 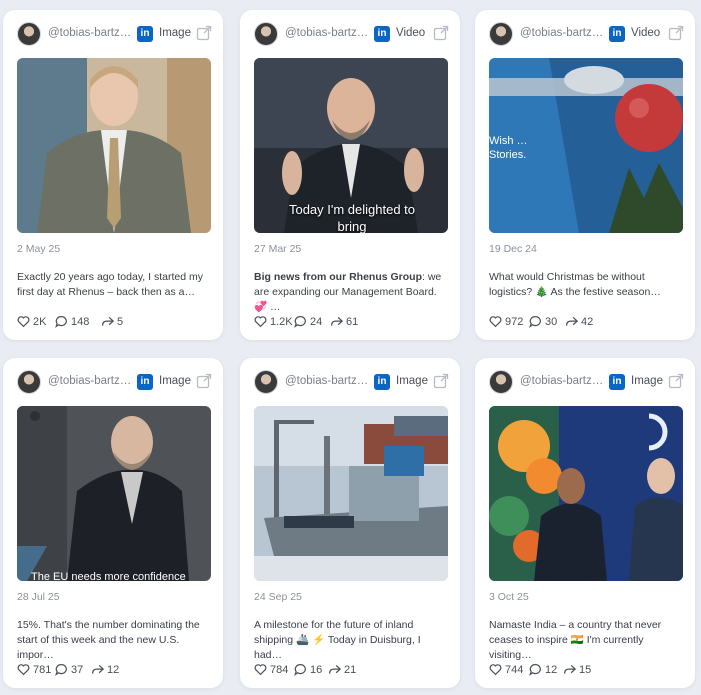 I want to click on post-date: 24 Sep 25, so click(x=278, y=597).